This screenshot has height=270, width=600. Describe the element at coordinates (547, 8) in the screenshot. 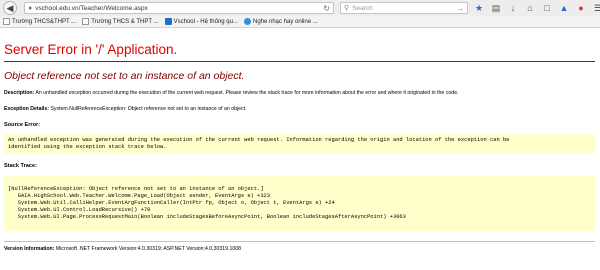

I see `chat-icon: □` at that location.